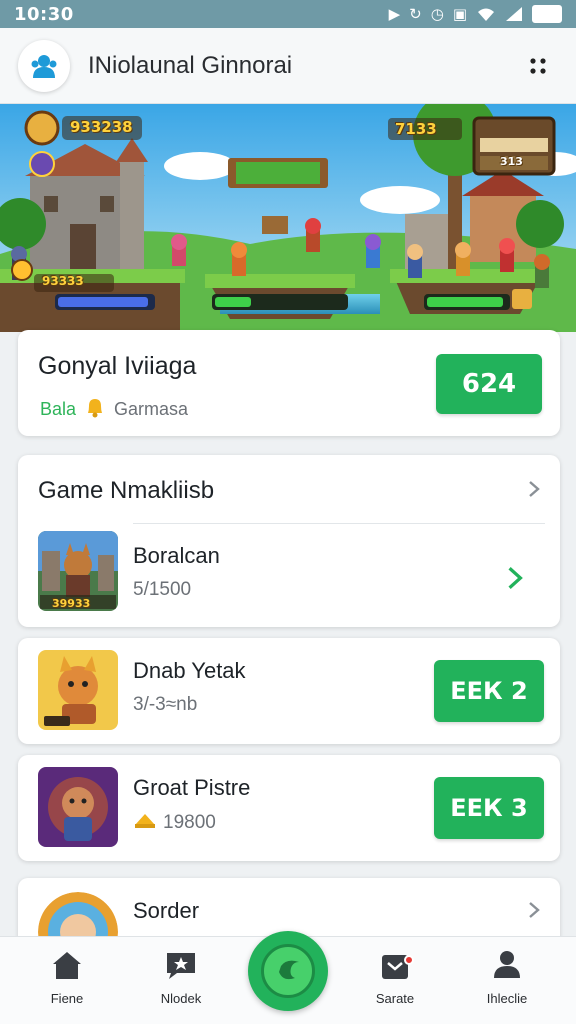  I want to click on play-center-button, so click(288, 971).